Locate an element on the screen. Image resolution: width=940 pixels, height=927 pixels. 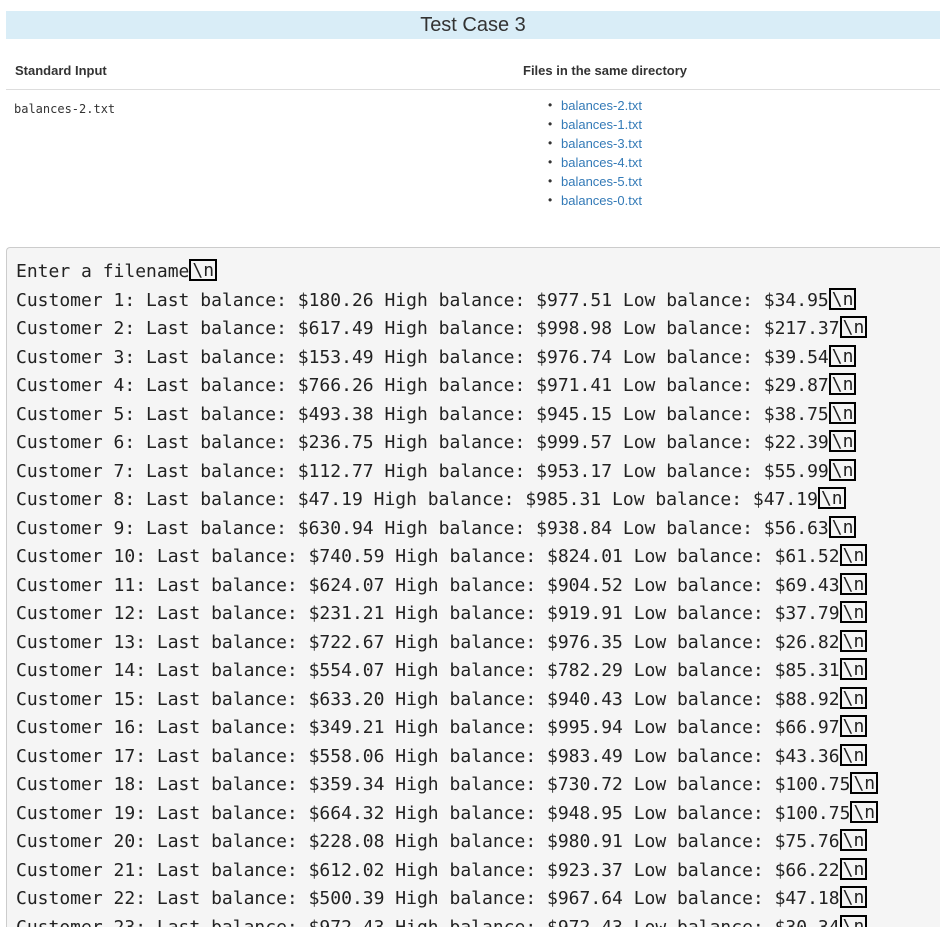
files-header: Files in the same directory is located at coordinates (605, 70).